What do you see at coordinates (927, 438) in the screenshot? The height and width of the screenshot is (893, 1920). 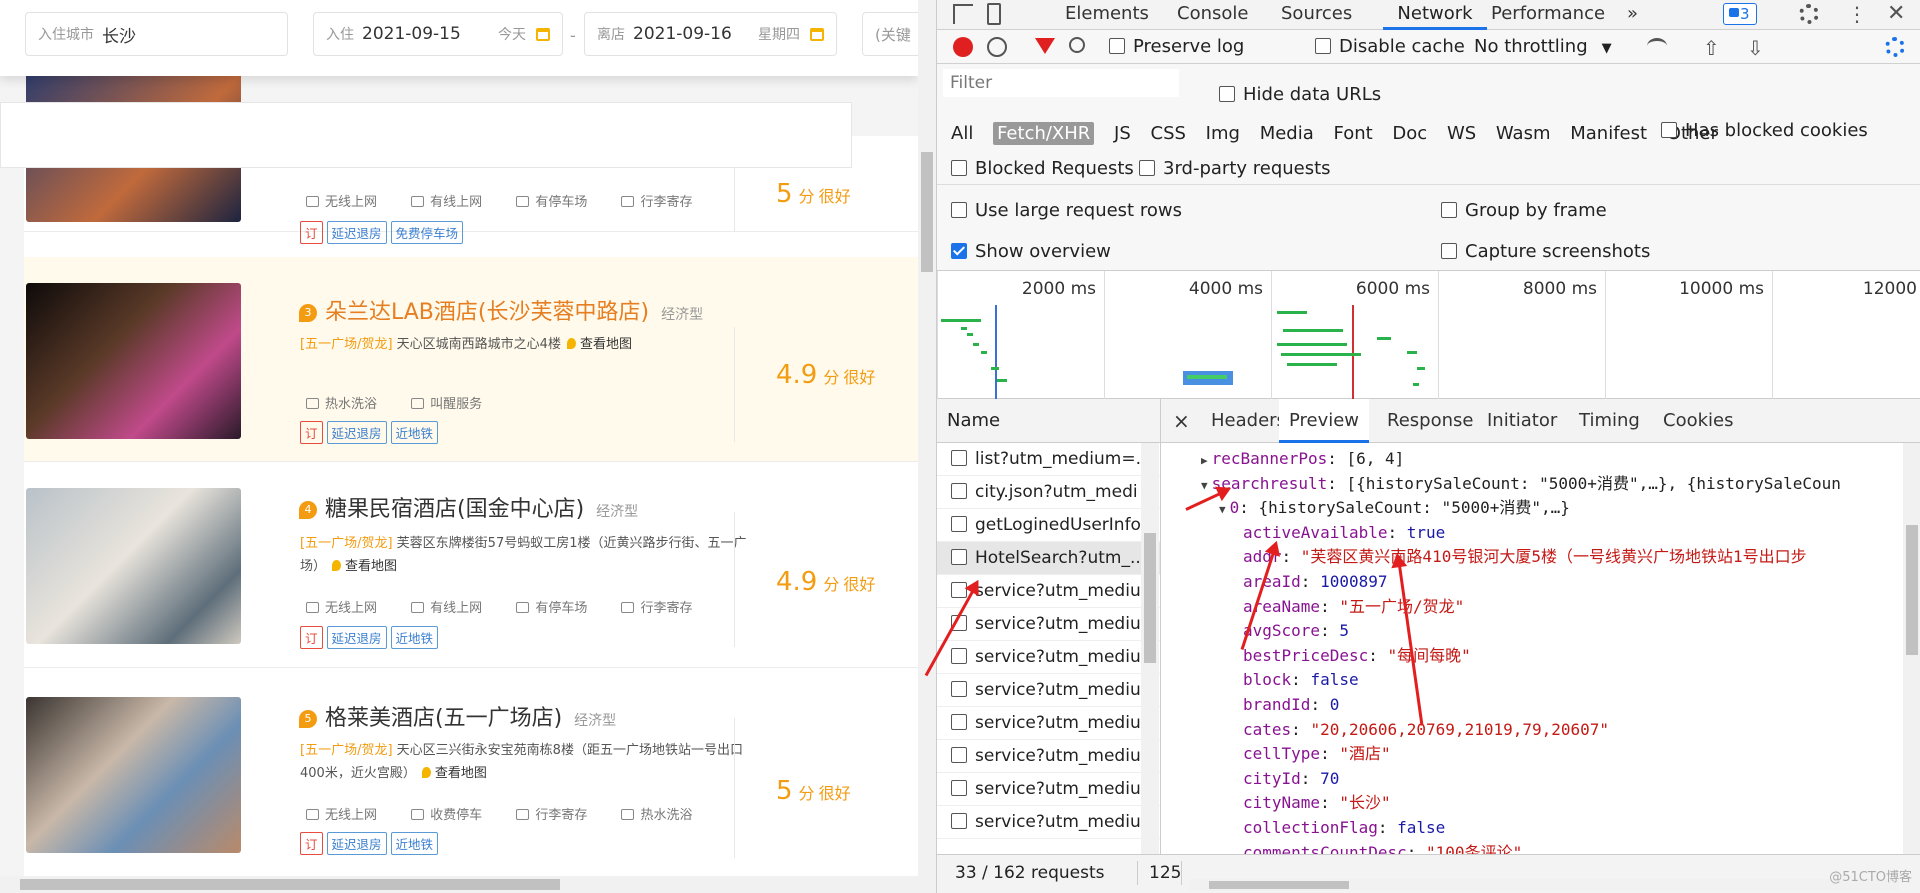 I see `page-vertical-scrollbar` at bounding box center [927, 438].